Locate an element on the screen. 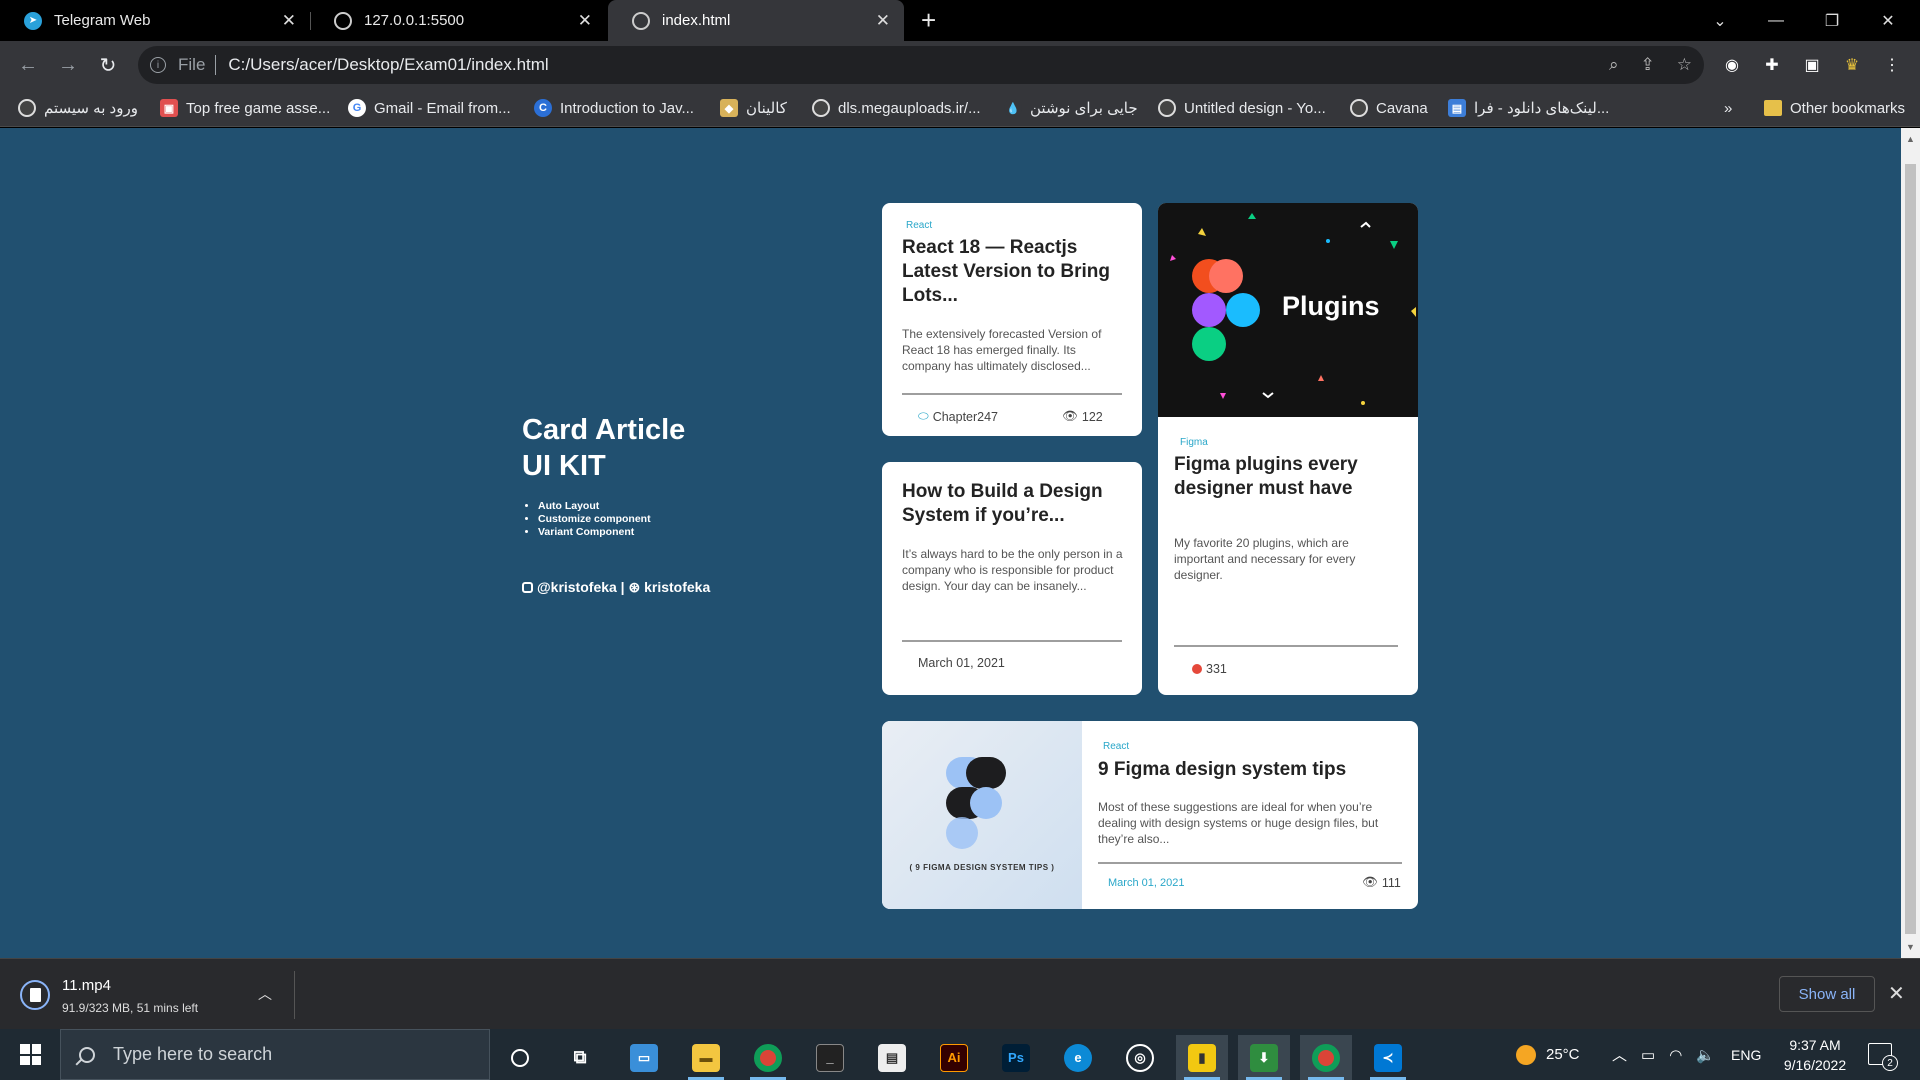 This screenshot has width=1920, height=1080. language-indicator: ENG is located at coordinates (1746, 1054).